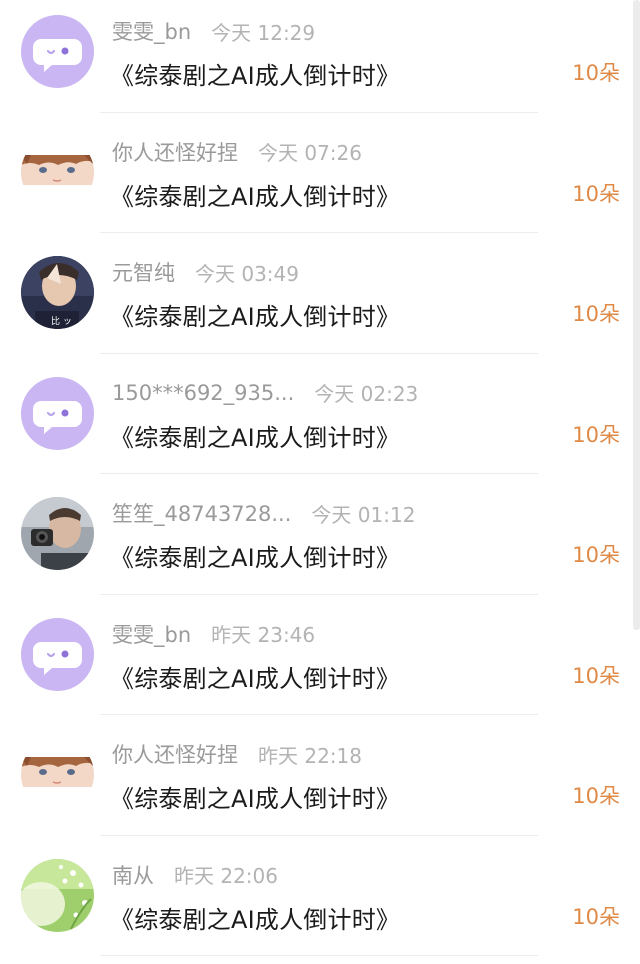 This screenshot has width=640, height=964. What do you see at coordinates (226, 874) in the screenshot?
I see `timestamp: 昨天 22:06` at bounding box center [226, 874].